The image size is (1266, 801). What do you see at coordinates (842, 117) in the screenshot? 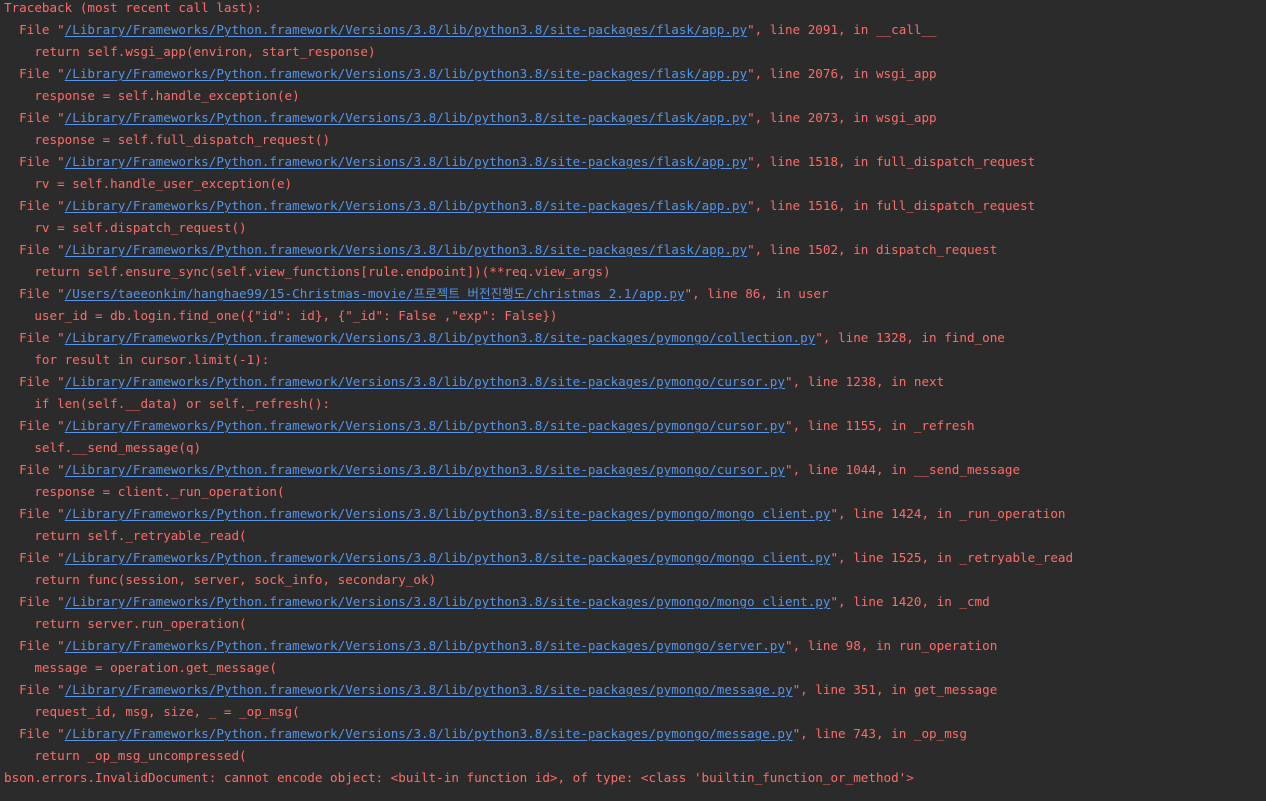
I see `file-suffix: ", line 2073, in wsgi_app` at bounding box center [842, 117].